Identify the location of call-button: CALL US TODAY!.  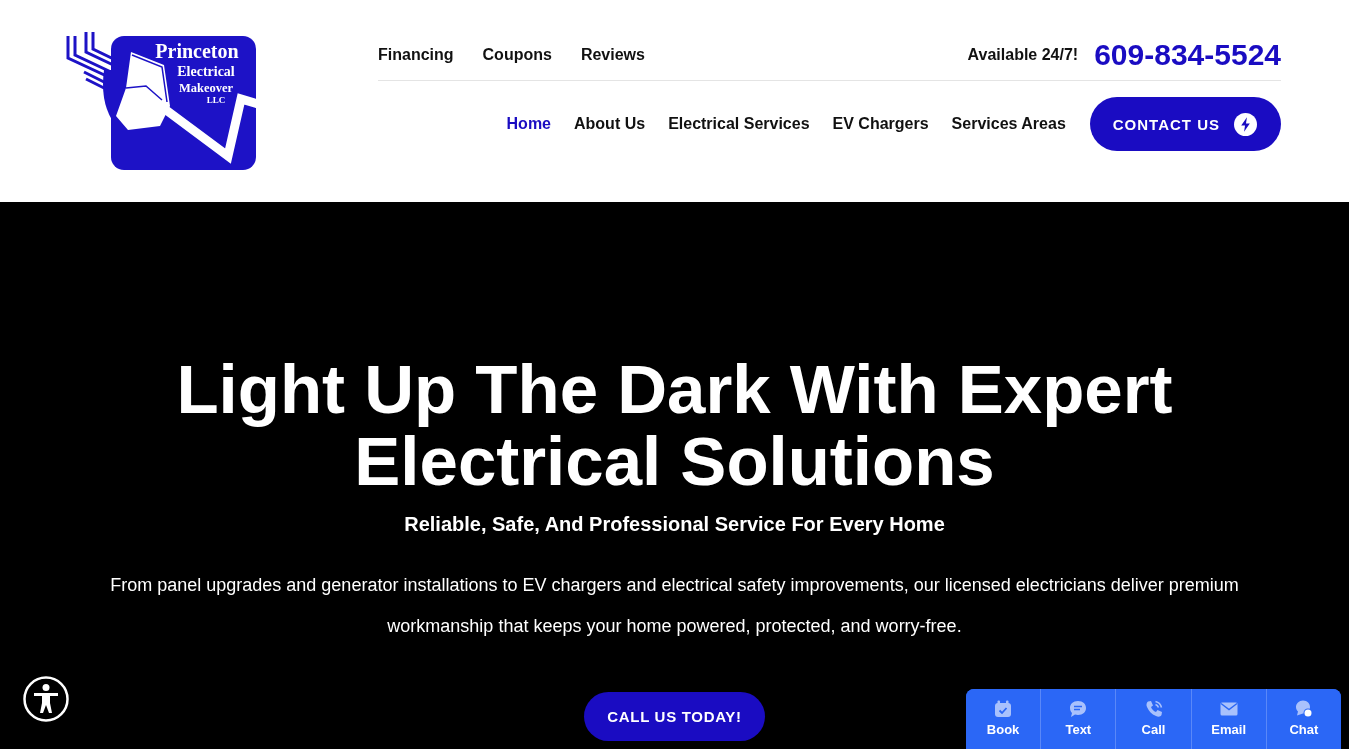
(674, 716).